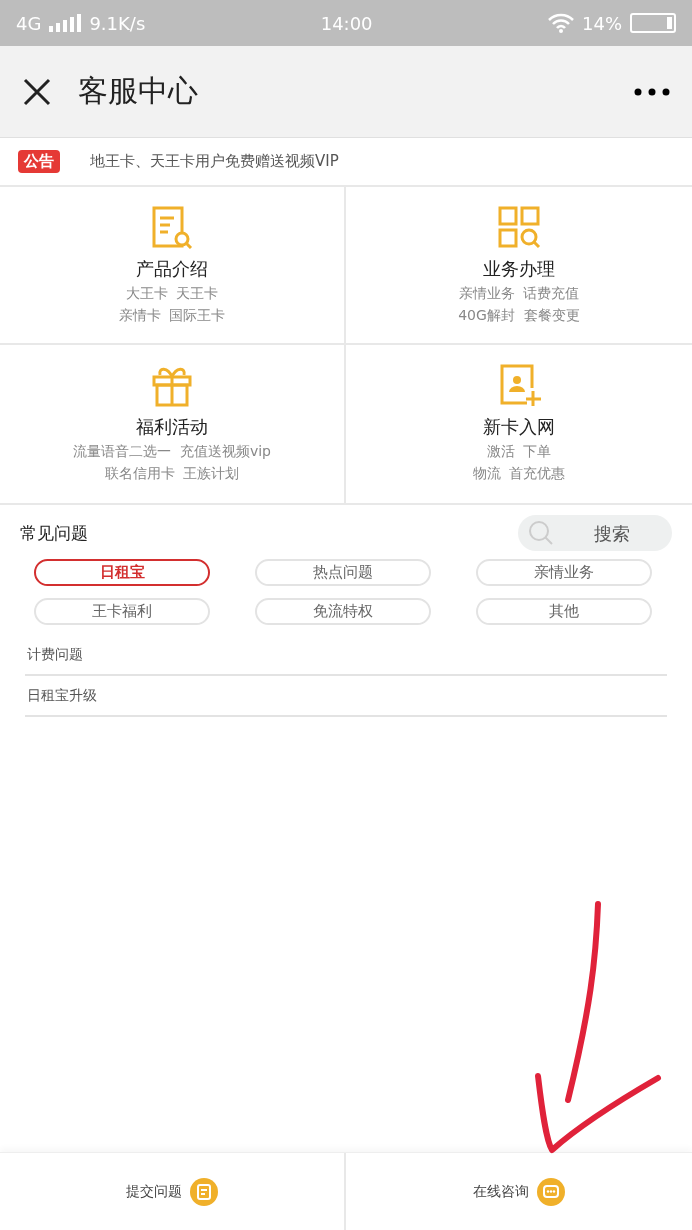  I want to click on grid-search-icon, so click(519, 227).